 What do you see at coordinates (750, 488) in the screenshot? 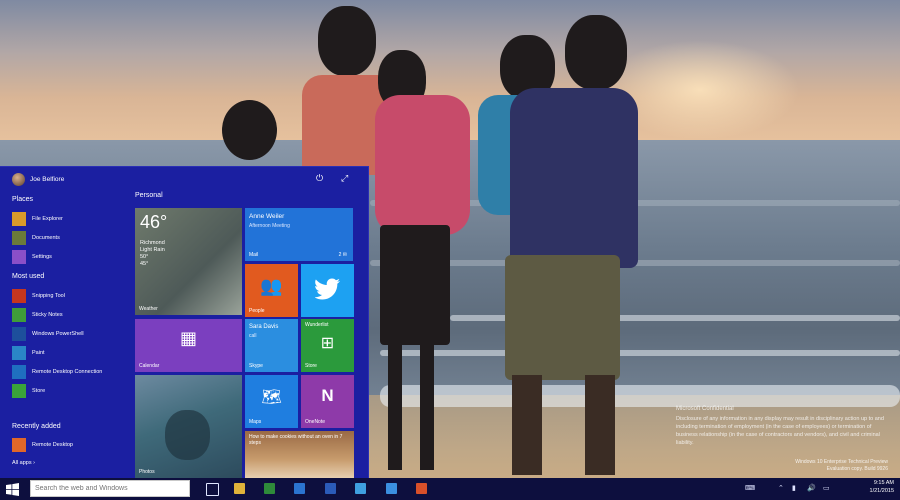
I see `keyboard-icon: ⌨` at bounding box center [750, 488].